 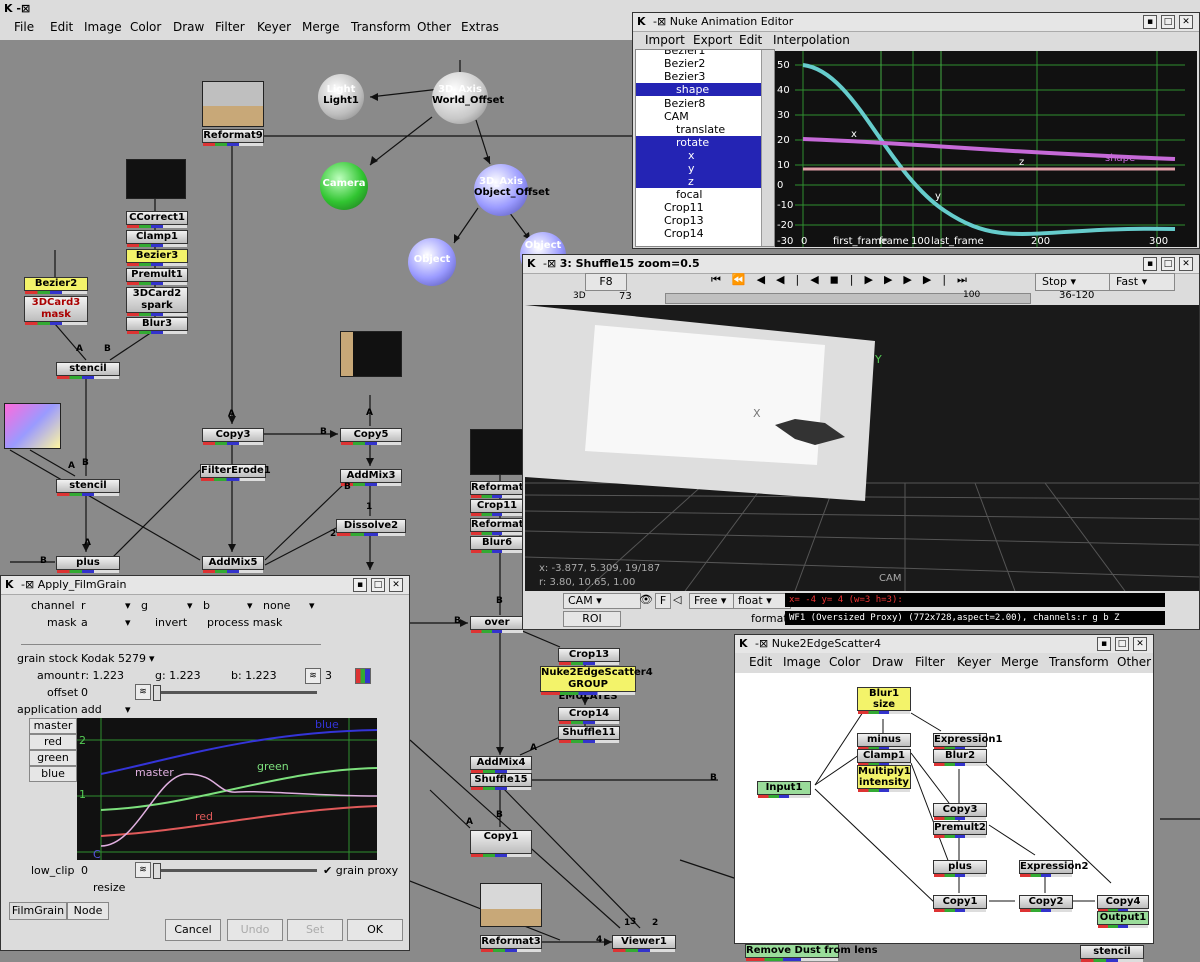 I want to click on channel-g-dropdown: g, so click(x=144, y=605).